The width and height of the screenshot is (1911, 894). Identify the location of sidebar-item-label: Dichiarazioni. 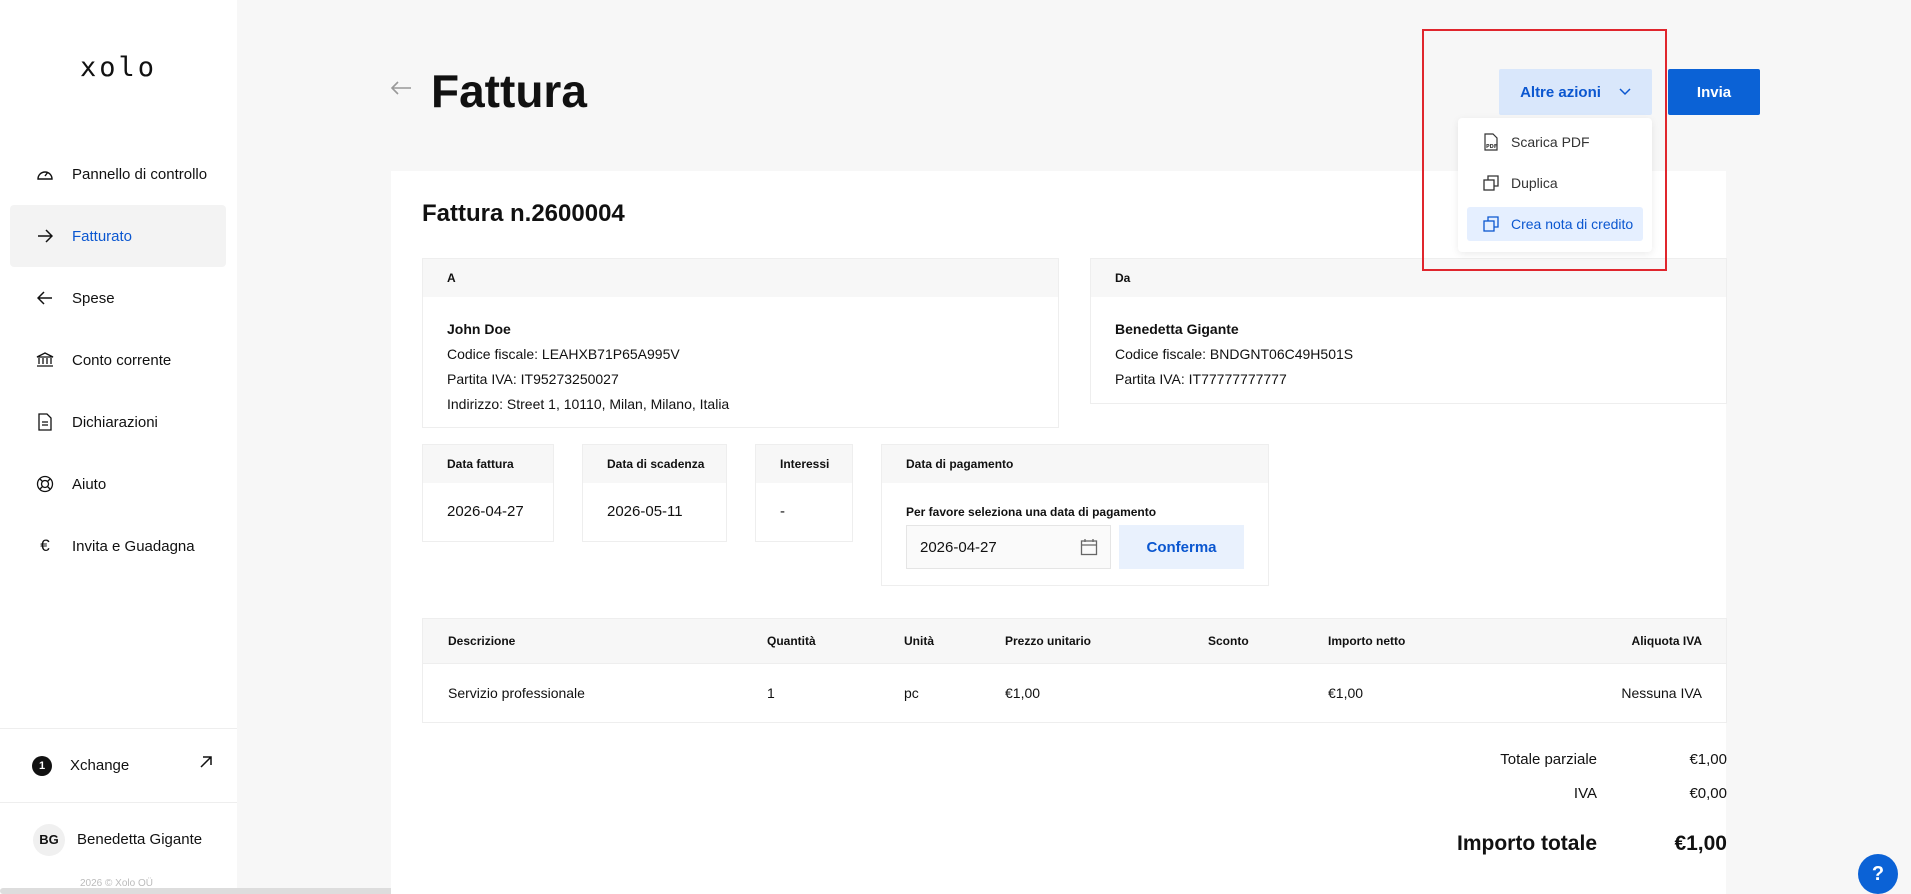
(115, 422).